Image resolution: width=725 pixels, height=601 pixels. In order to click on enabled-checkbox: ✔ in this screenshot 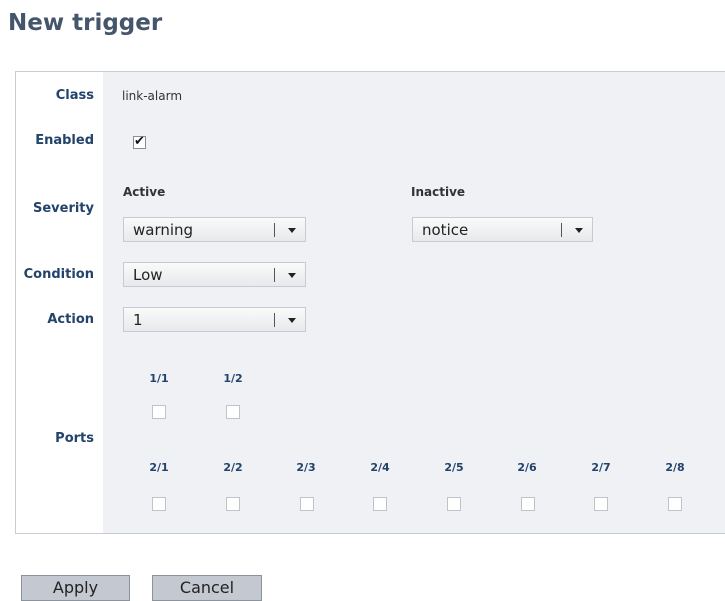, I will do `click(139, 141)`.